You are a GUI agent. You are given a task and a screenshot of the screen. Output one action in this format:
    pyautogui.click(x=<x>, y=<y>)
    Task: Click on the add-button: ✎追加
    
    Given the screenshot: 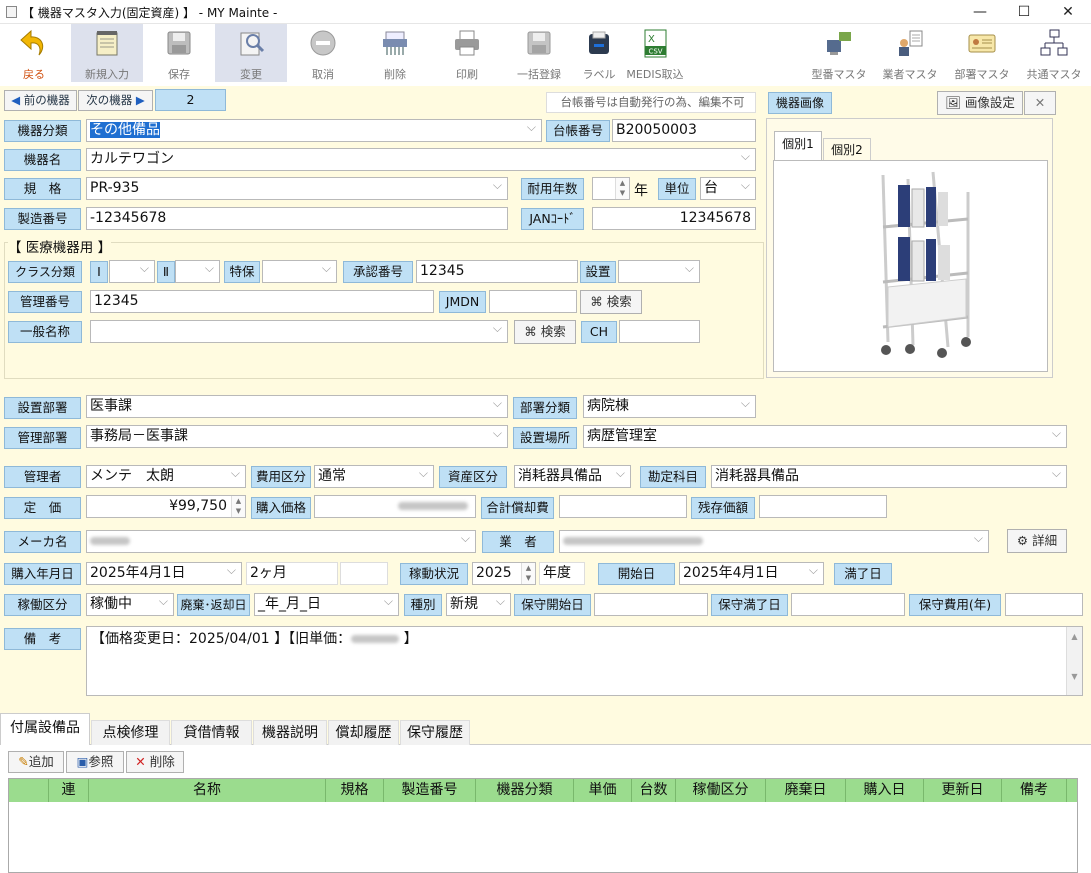 What is the action you would take?
    pyautogui.click(x=36, y=762)
    